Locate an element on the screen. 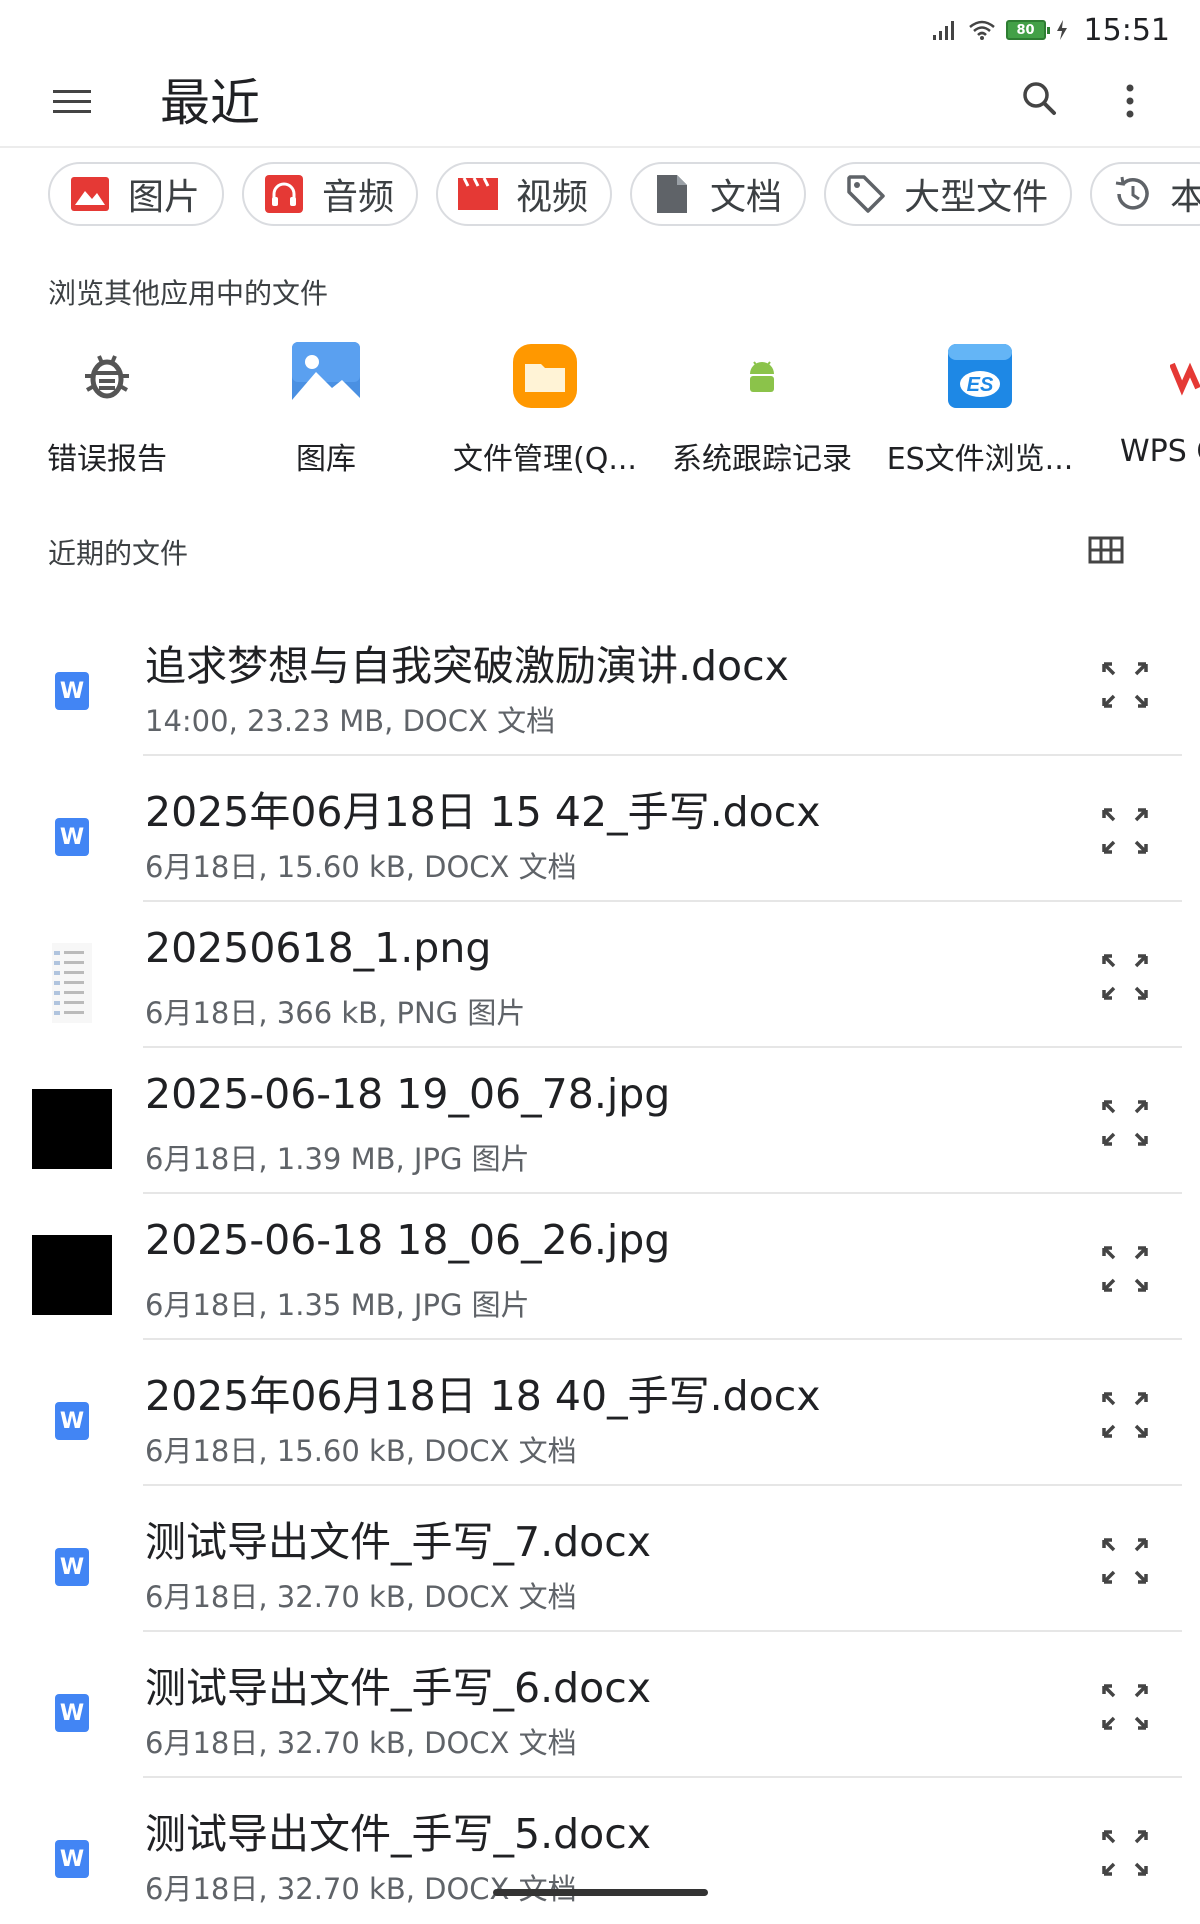  chip-label: 图片 is located at coordinates (164, 197).